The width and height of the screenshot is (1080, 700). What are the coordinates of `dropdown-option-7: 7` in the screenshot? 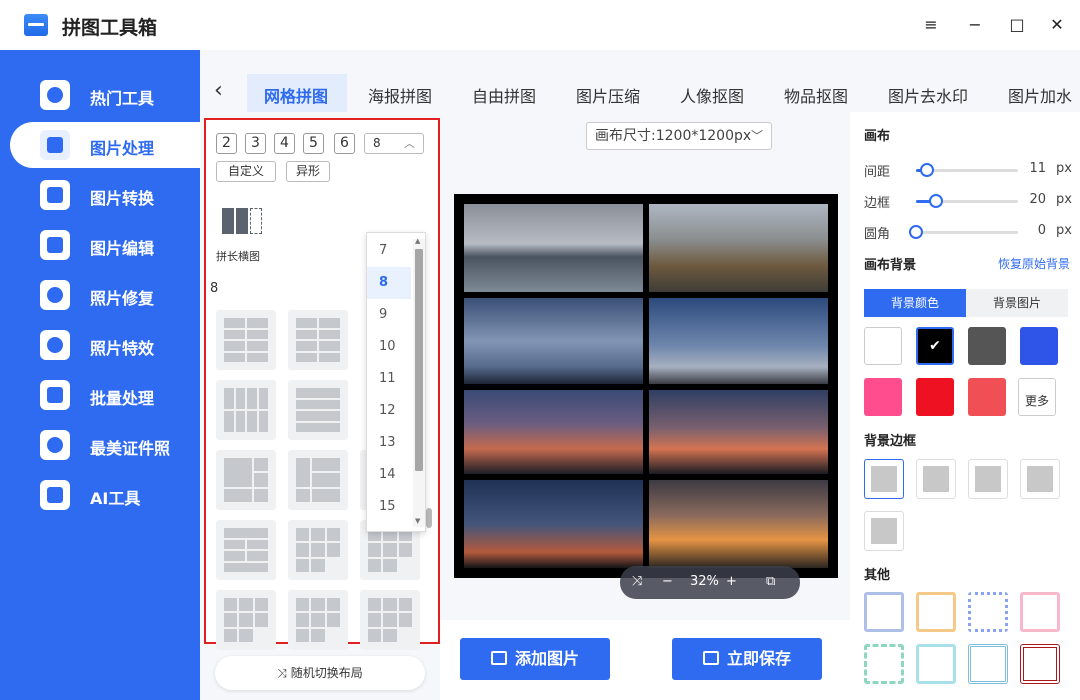 It's located at (389, 251).